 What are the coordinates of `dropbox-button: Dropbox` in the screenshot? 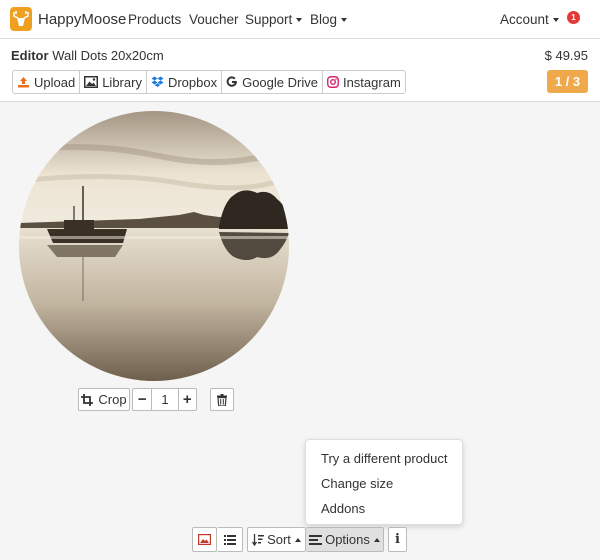 It's located at (185, 82).